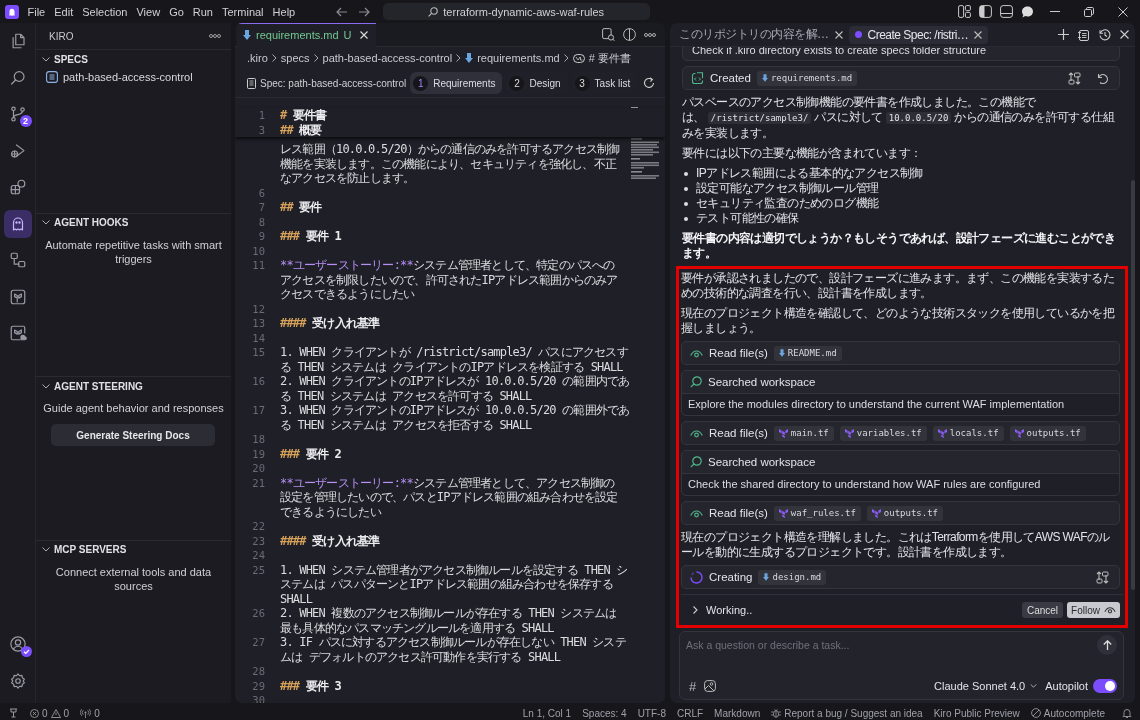 Image resolution: width=1140 pixels, height=720 pixels. I want to click on status-item: UTF-8, so click(651, 713).